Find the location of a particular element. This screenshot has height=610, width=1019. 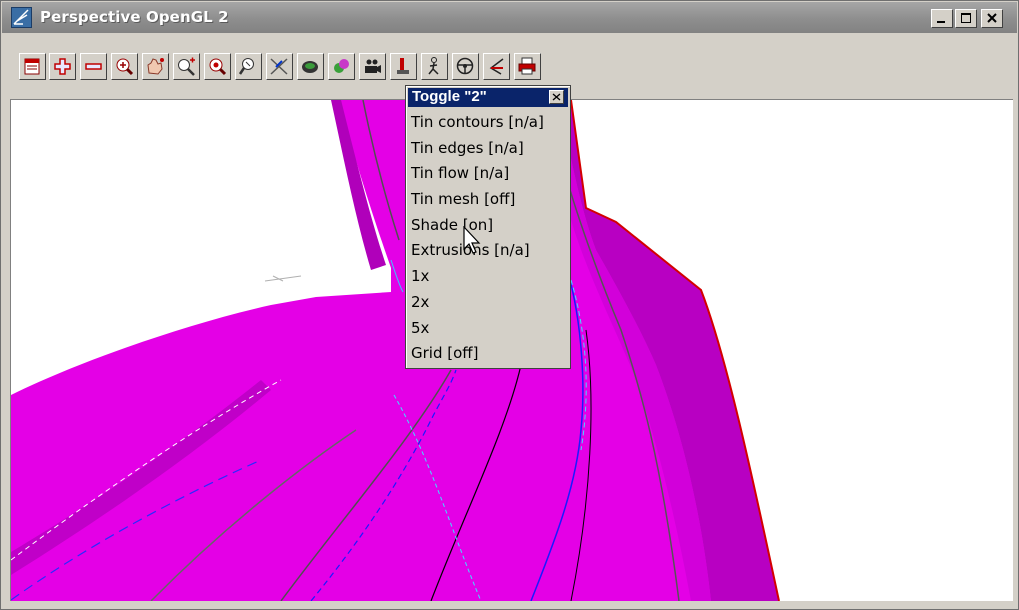

zoom-extent-button is located at coordinates (124, 66).